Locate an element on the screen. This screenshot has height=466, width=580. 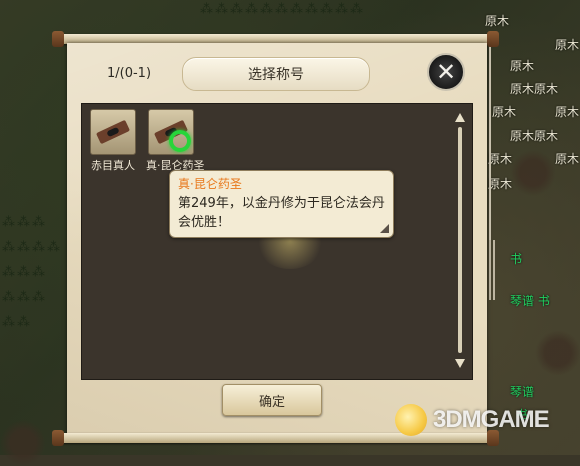
title-item-kunlun: 真·昆仑药圣 is located at coordinates (175, 141).